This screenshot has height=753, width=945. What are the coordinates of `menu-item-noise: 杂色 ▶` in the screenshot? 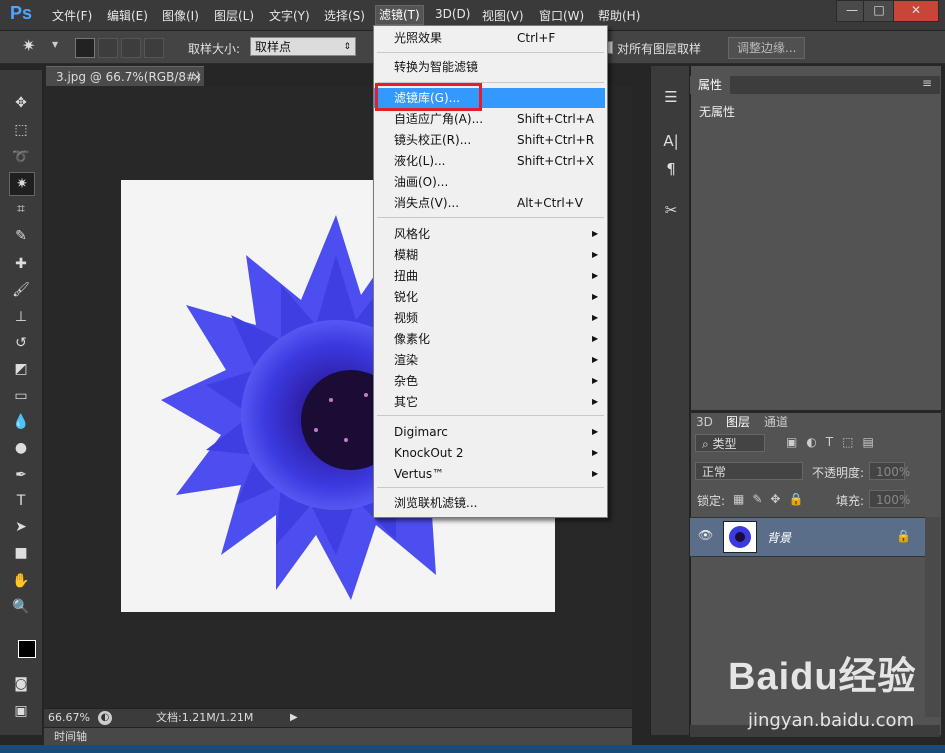 It's located at (489, 381).